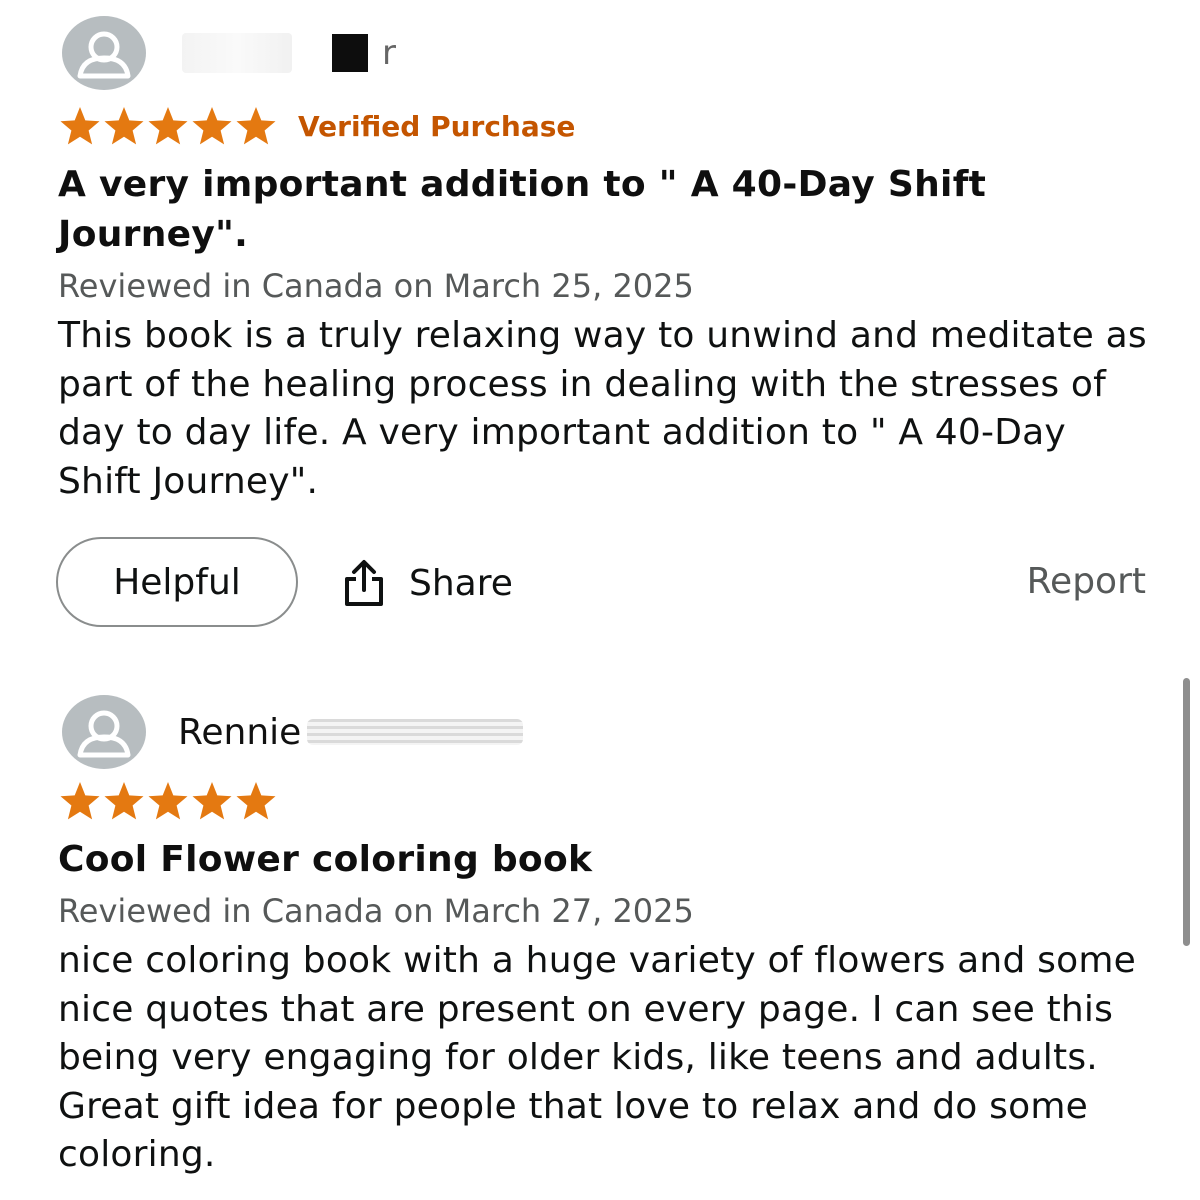 The height and width of the screenshot is (1200, 1200). What do you see at coordinates (605, 53) in the screenshot?
I see `reviewer-profile: r` at bounding box center [605, 53].